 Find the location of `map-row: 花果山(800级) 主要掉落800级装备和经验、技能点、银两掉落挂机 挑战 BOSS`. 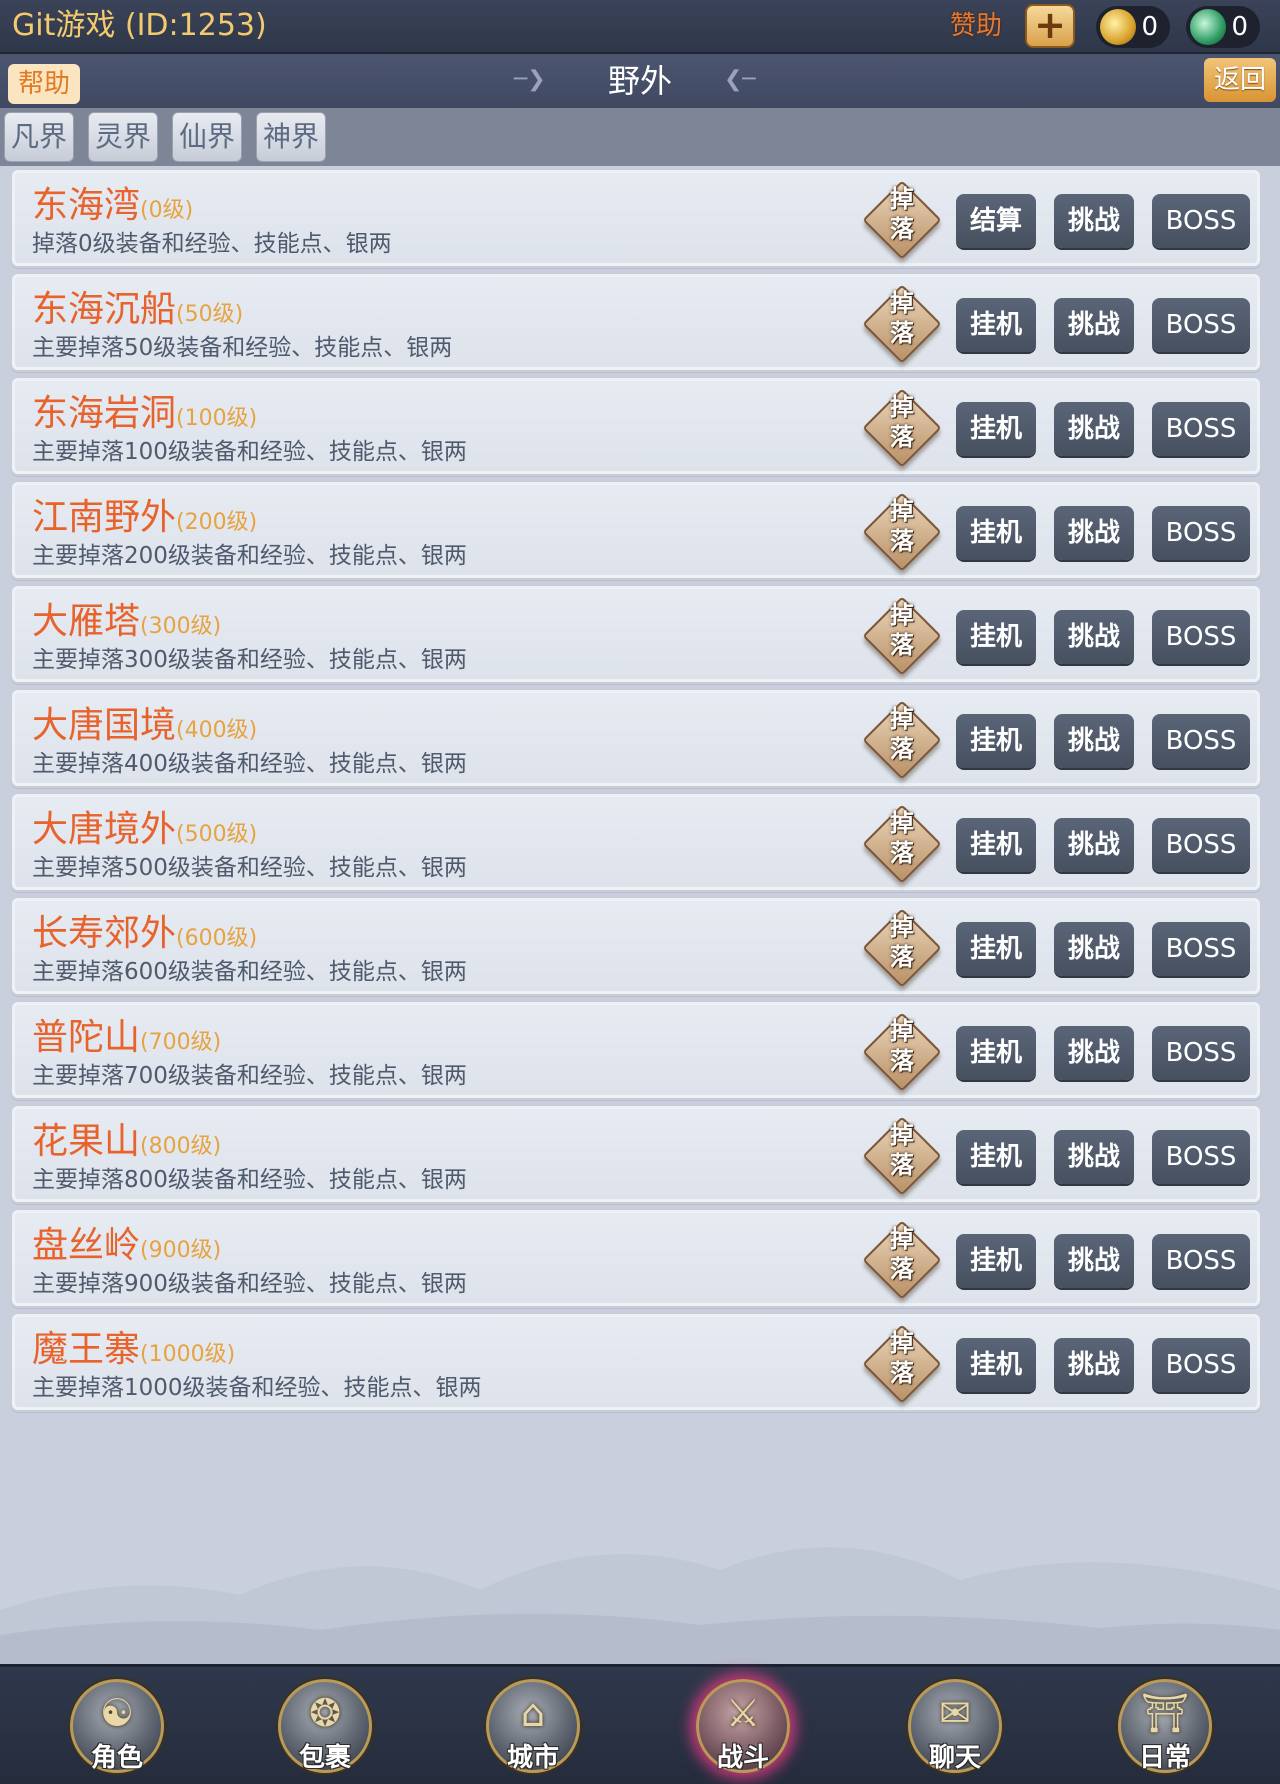

map-row: 花果山(800级) 主要掉落800级装备和经验、技能点、银两掉落挂机 挑战 BOSS is located at coordinates (636, 1154).